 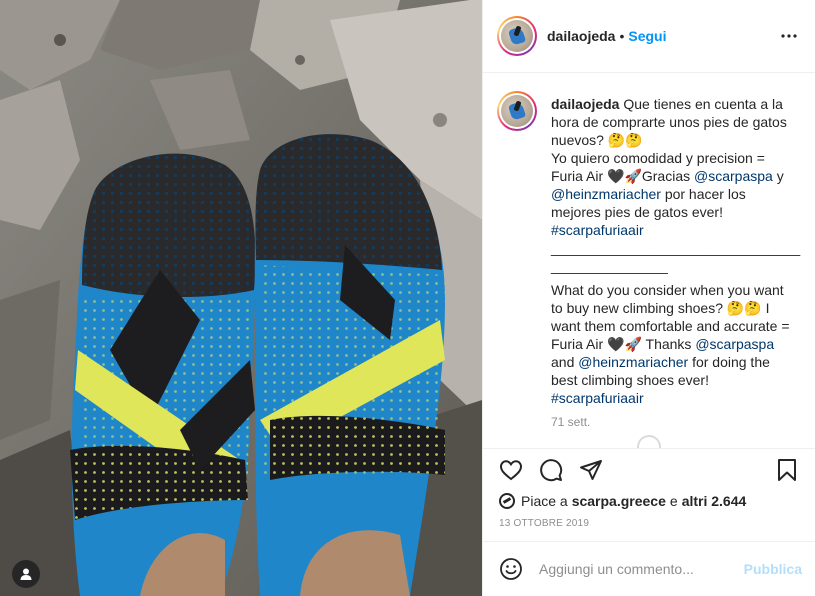 I want to click on hashtag-scarpafuriaair-2: #scarpafuriaair, so click(x=597, y=398).